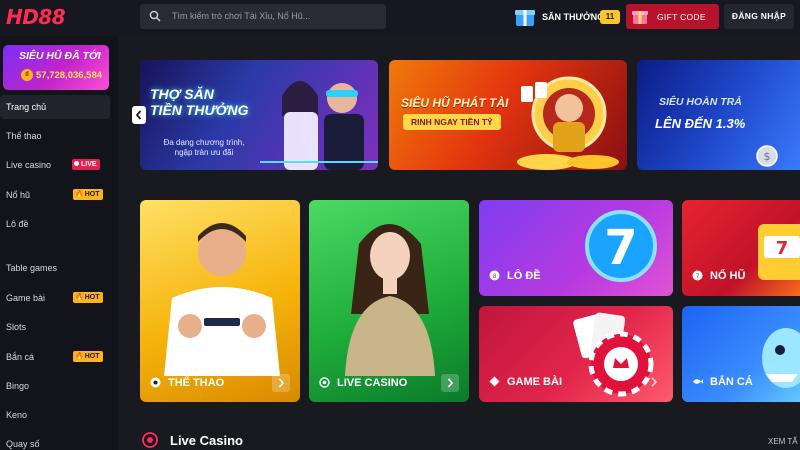  Describe the element at coordinates (18, 195) in the screenshot. I see `sidebar-item-label: Nổ hũ` at that location.